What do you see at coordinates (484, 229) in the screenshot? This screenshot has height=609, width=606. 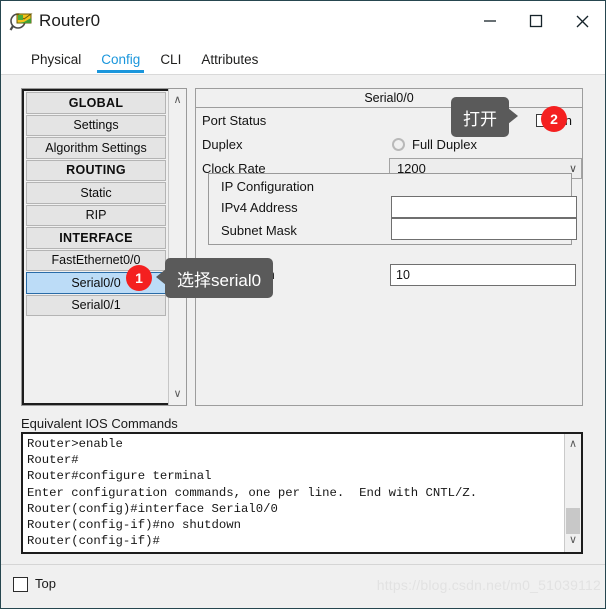 I see `subnet-mask-input` at bounding box center [484, 229].